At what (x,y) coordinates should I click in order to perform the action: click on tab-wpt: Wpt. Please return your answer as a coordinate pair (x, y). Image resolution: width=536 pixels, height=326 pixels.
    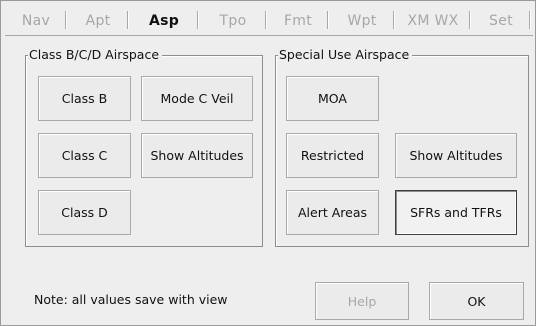
    Looking at the image, I should click on (362, 21).